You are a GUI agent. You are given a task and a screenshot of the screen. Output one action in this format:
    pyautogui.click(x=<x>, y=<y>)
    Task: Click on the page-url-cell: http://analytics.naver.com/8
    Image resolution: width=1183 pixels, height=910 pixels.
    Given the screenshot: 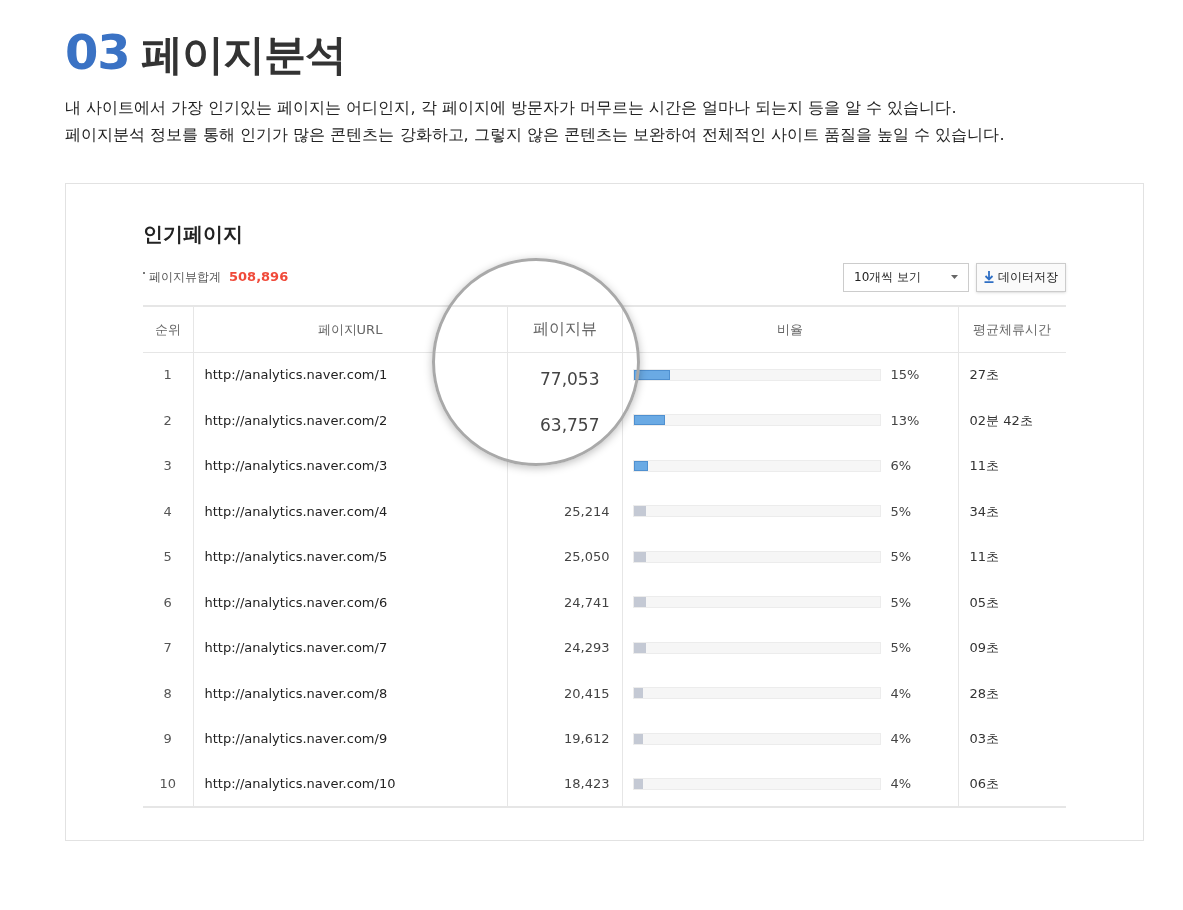 What is the action you would take?
    pyautogui.click(x=296, y=693)
    